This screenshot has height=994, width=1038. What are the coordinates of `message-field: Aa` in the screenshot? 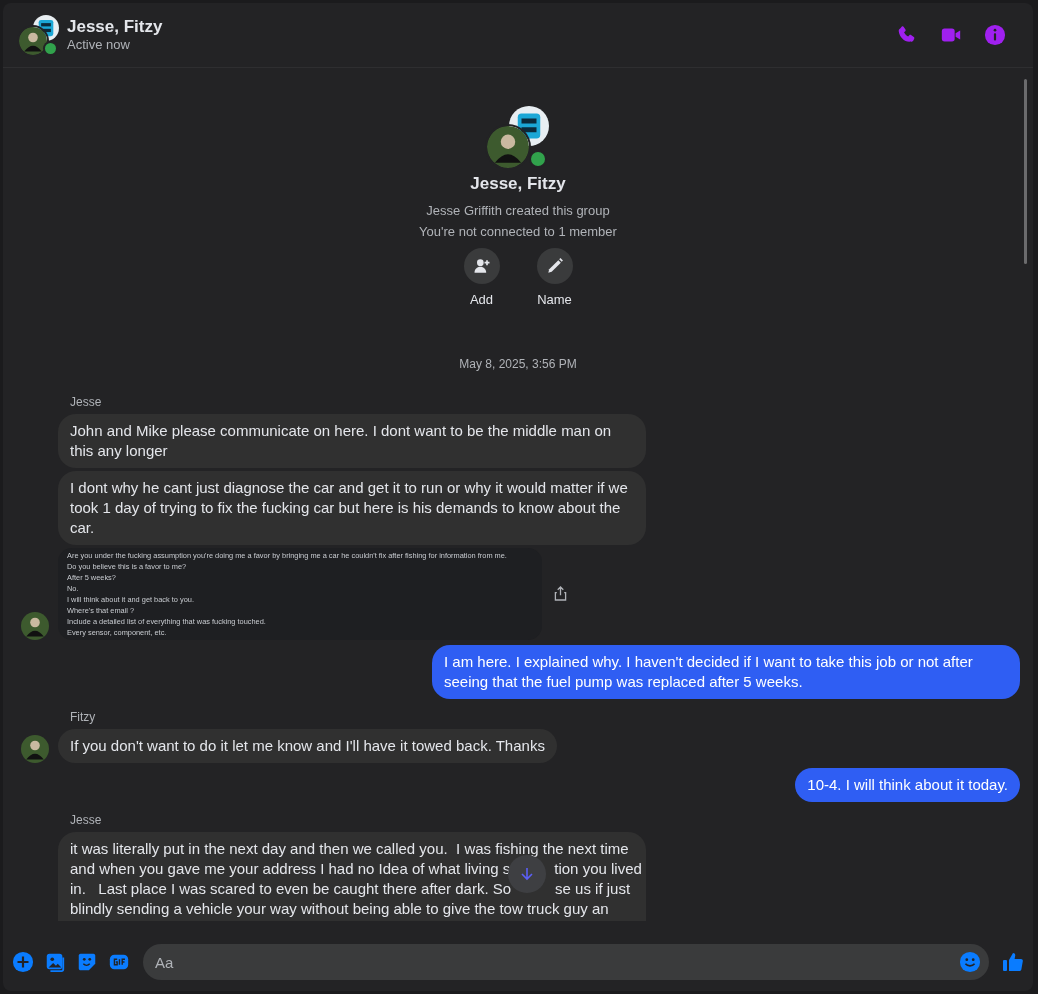 It's located at (566, 962).